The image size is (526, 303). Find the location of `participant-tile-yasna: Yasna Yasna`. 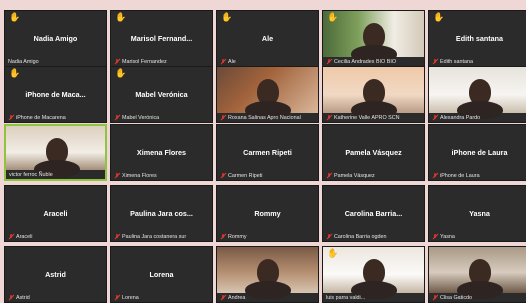

participant-tile-yasna: Yasna Yasna is located at coordinates (477, 213).